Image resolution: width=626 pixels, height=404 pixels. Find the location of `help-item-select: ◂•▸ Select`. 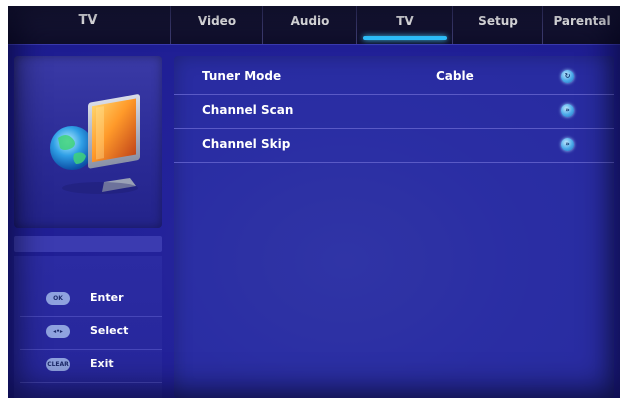

help-item-select: ◂•▸ Select is located at coordinates (91, 333).